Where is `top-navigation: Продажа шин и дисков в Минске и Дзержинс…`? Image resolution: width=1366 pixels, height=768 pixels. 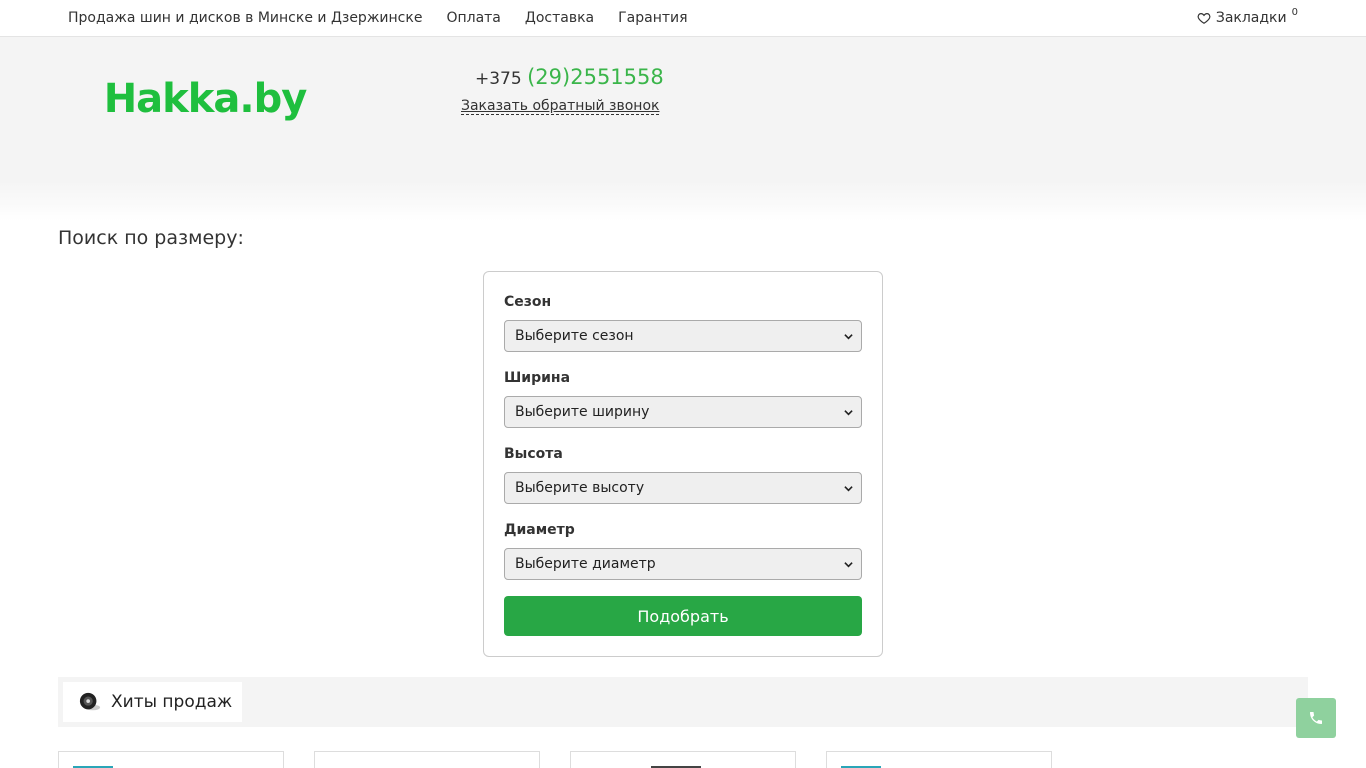
top-navigation: Продажа шин и дисков в Минске и Дзержинс… is located at coordinates (378, 18).